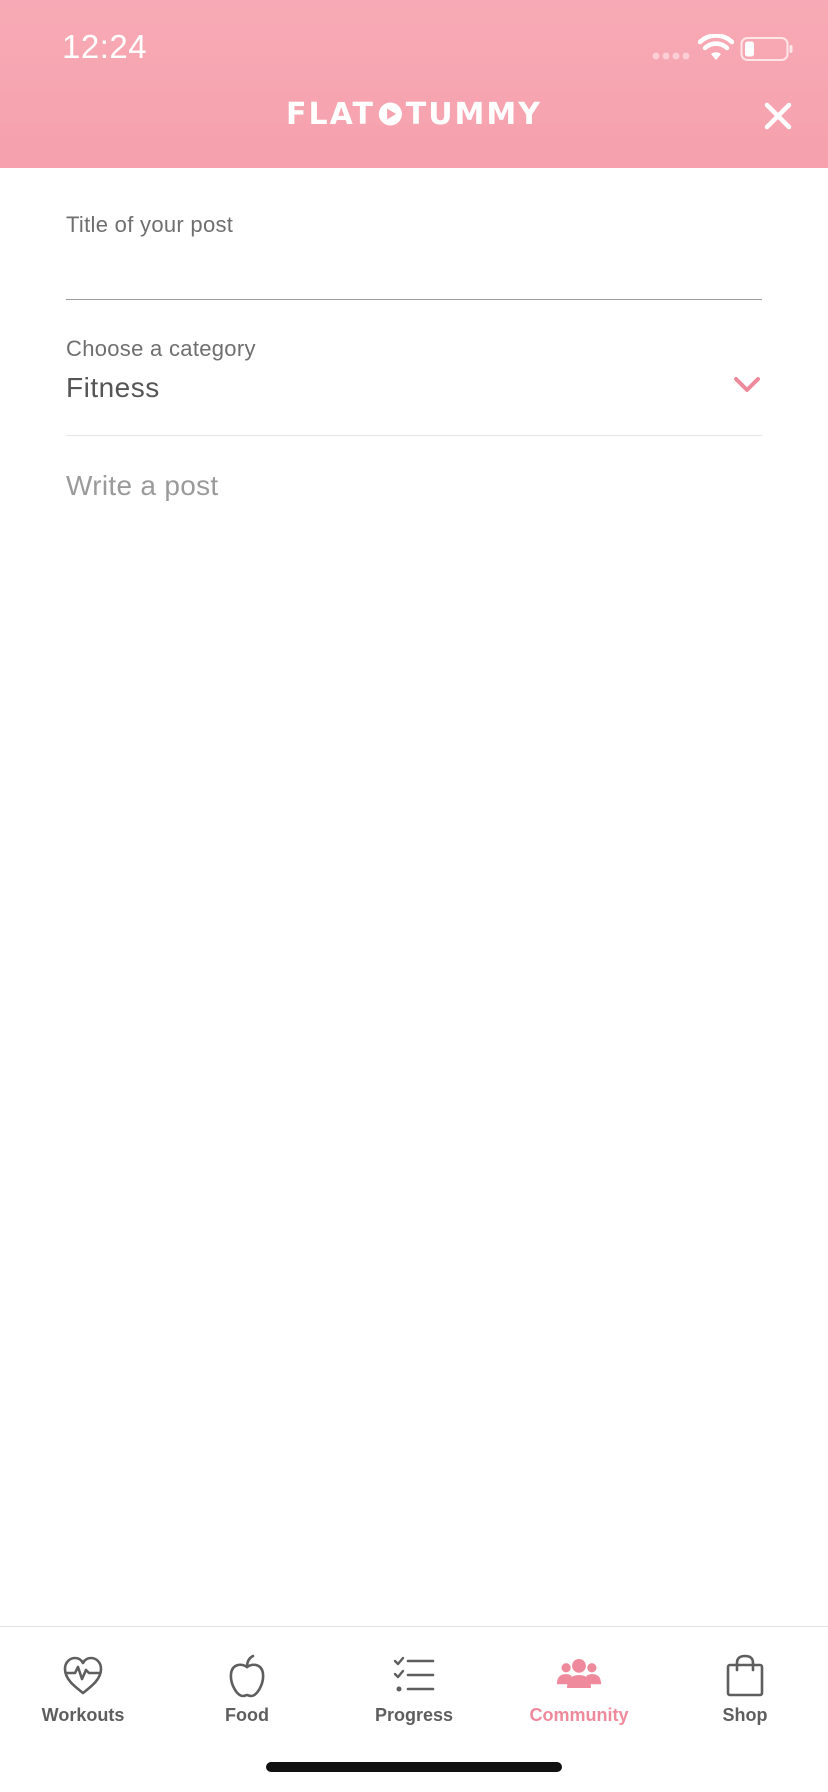 This screenshot has height=1792, width=828. Describe the element at coordinates (247, 1715) in the screenshot. I see `tab-food-label: Food` at that location.